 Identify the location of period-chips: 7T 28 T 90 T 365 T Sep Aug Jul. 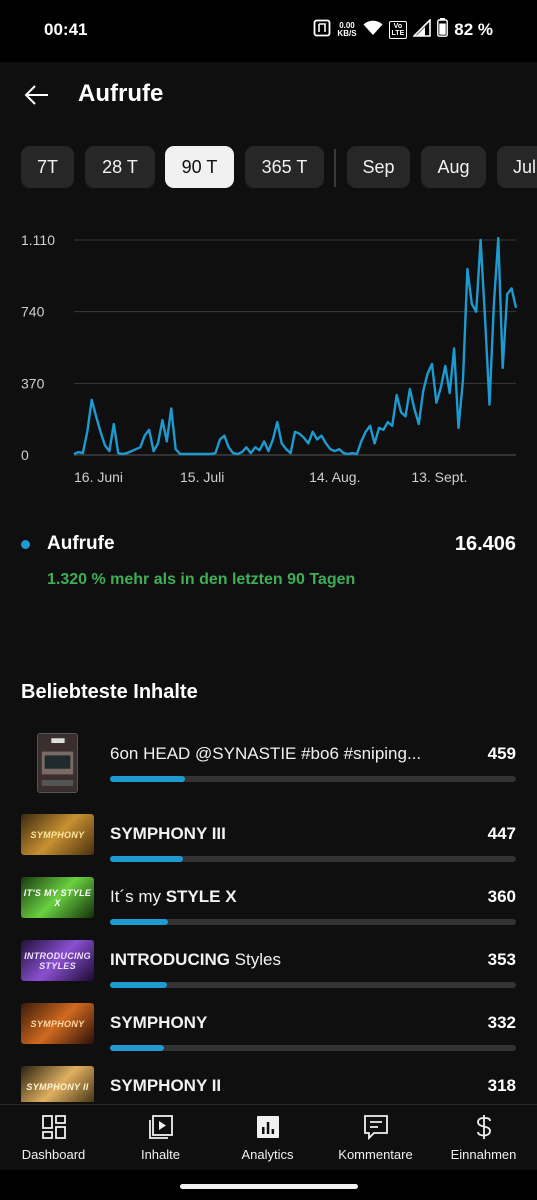
(268, 168).